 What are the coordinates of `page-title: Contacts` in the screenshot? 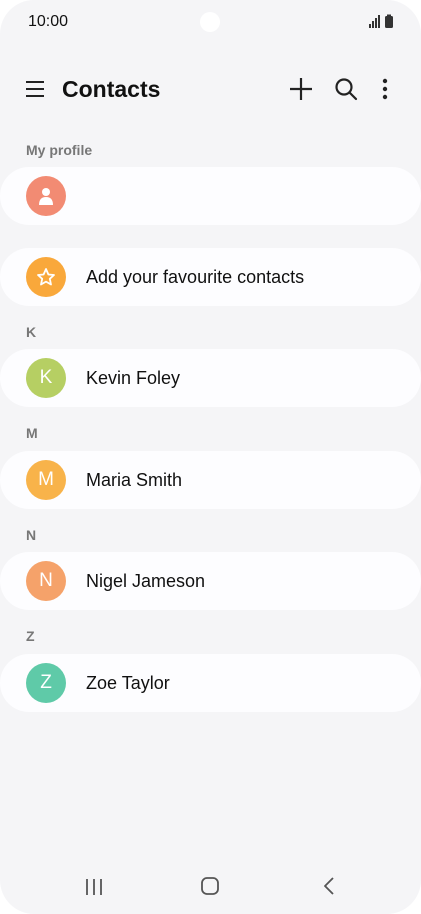 It's located at (111, 89).